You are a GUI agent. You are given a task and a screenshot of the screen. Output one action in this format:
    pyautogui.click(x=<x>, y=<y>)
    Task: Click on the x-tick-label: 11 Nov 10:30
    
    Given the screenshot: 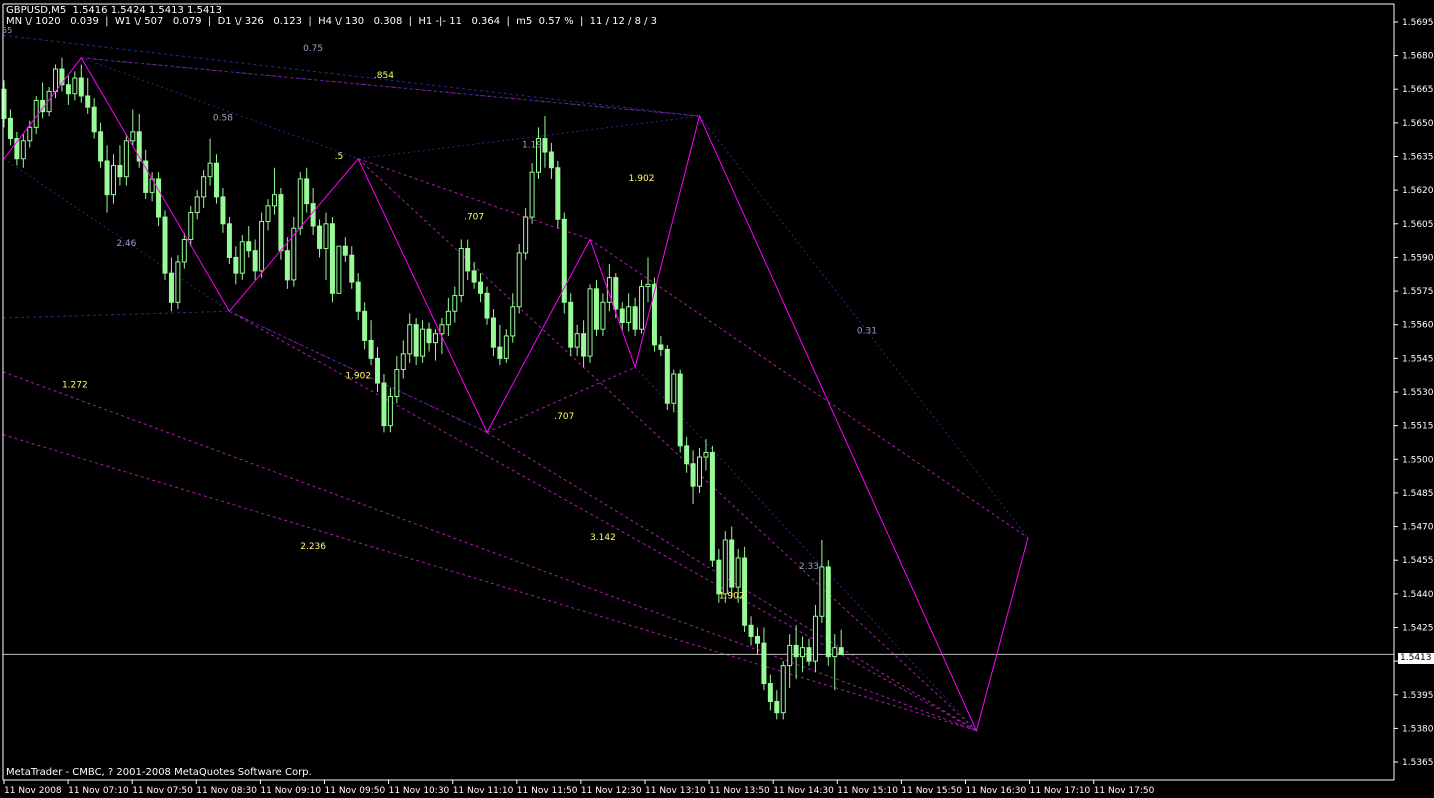 What is the action you would take?
    pyautogui.click(x=419, y=791)
    